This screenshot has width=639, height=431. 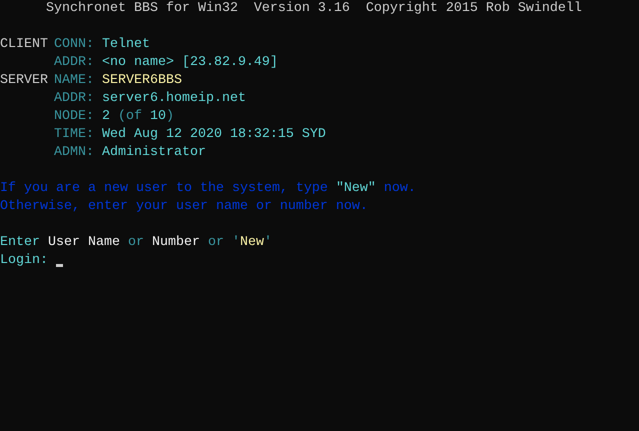 I want to click on banner-text: Synchronet BBS for Win32 Version 3.16 Copyright 2015 Rob Swindell, so click(x=314, y=9).